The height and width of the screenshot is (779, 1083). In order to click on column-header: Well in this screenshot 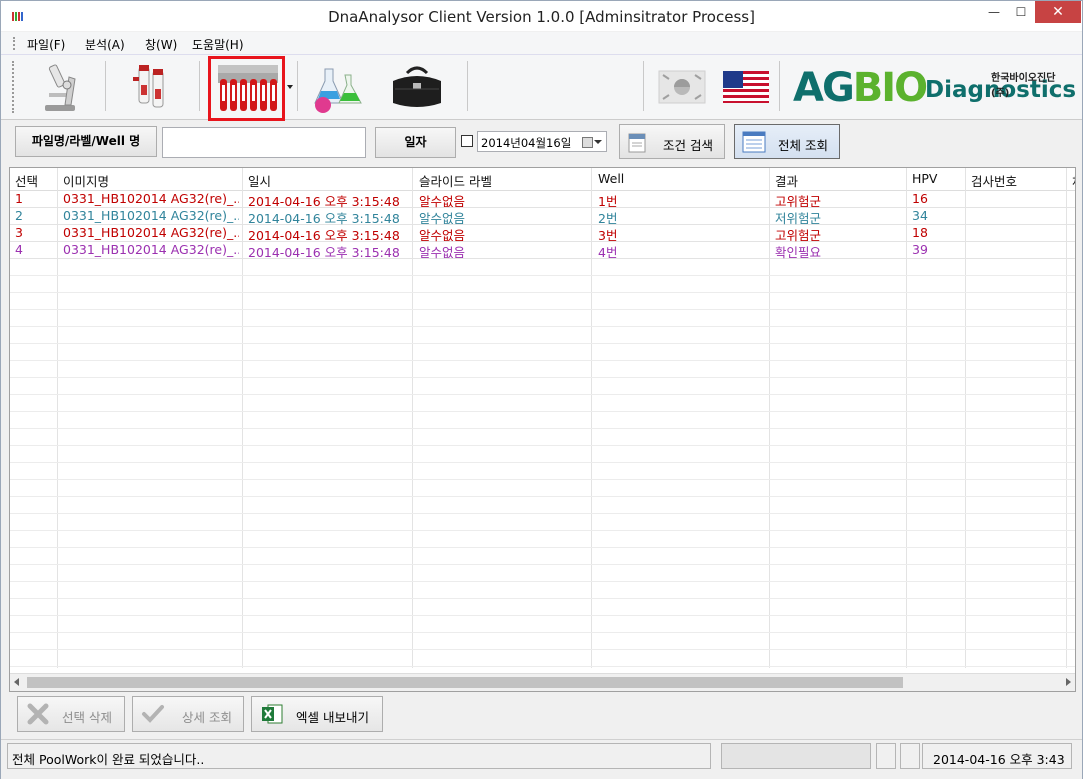, I will do `click(611, 178)`.